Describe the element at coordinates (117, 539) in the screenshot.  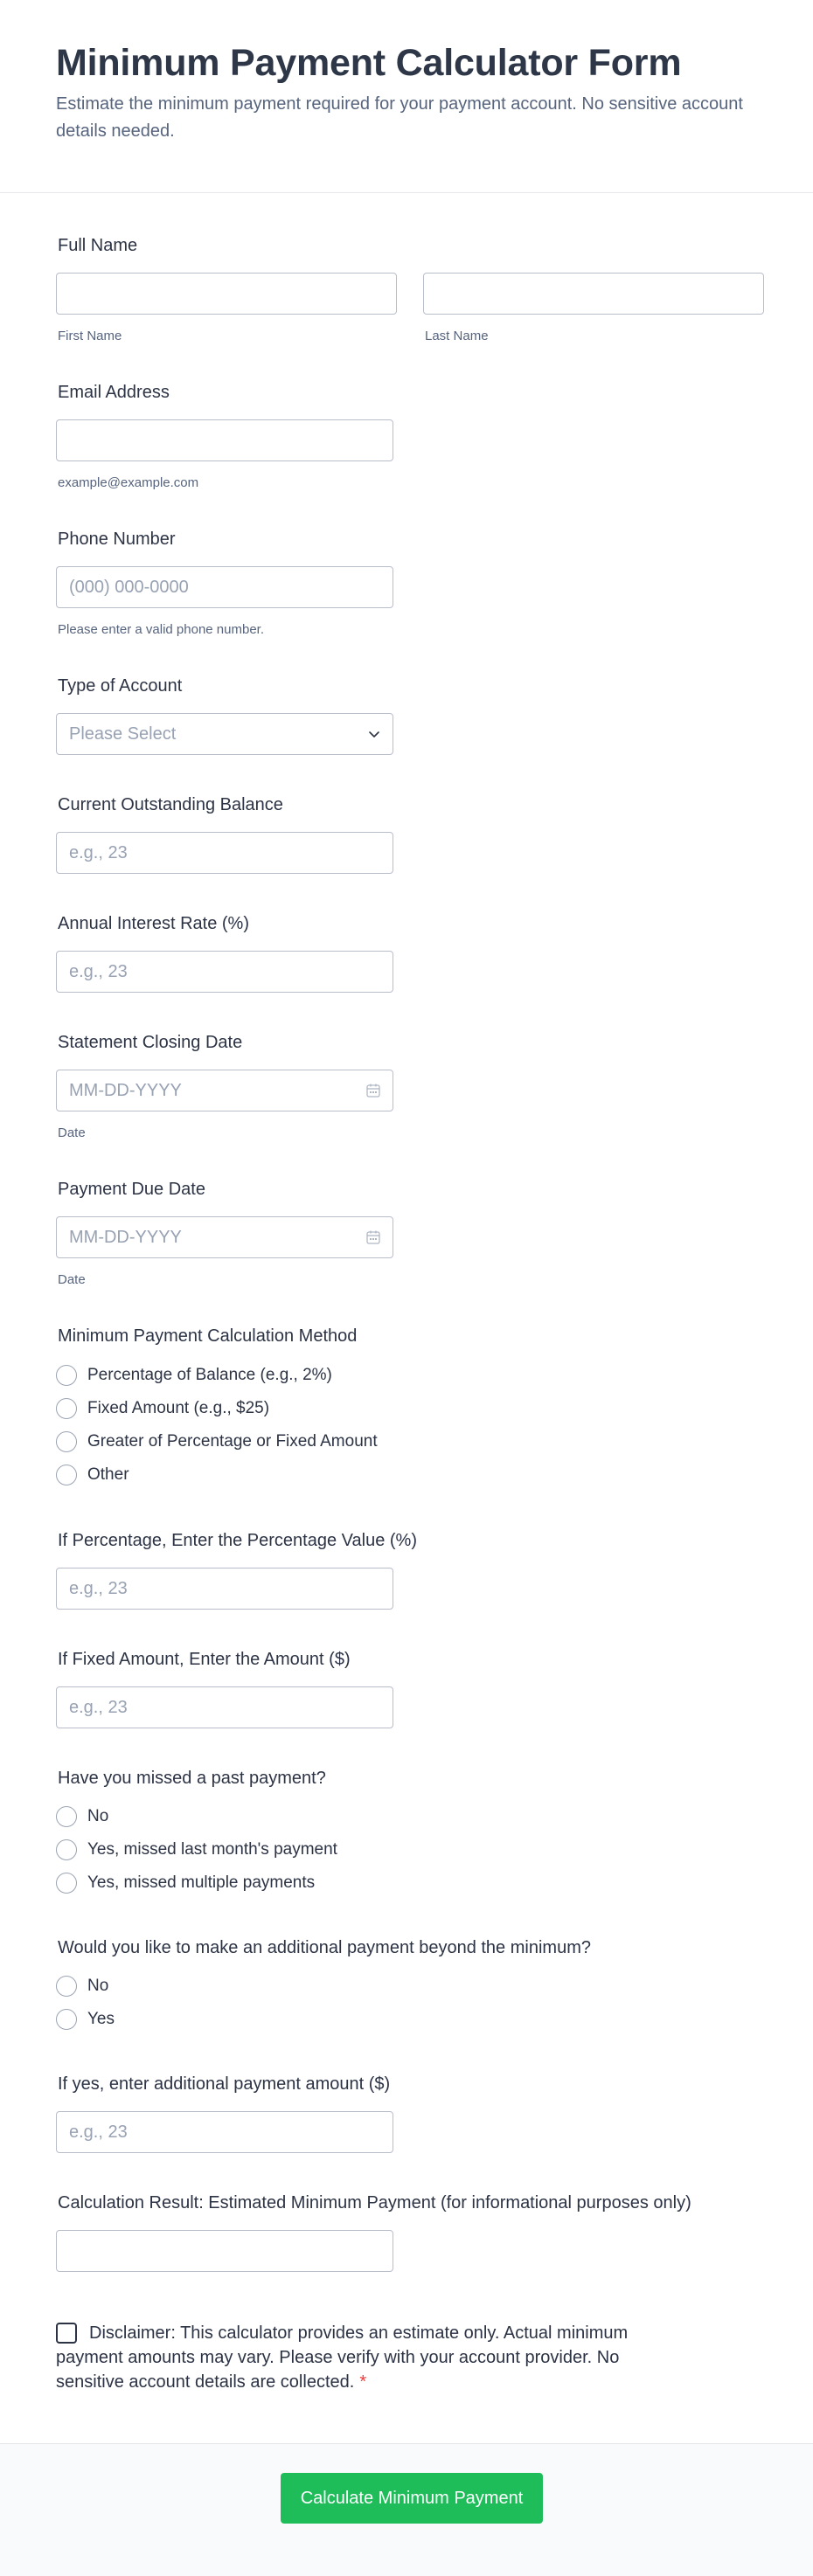
I see `phone-label: Phone Number` at that location.